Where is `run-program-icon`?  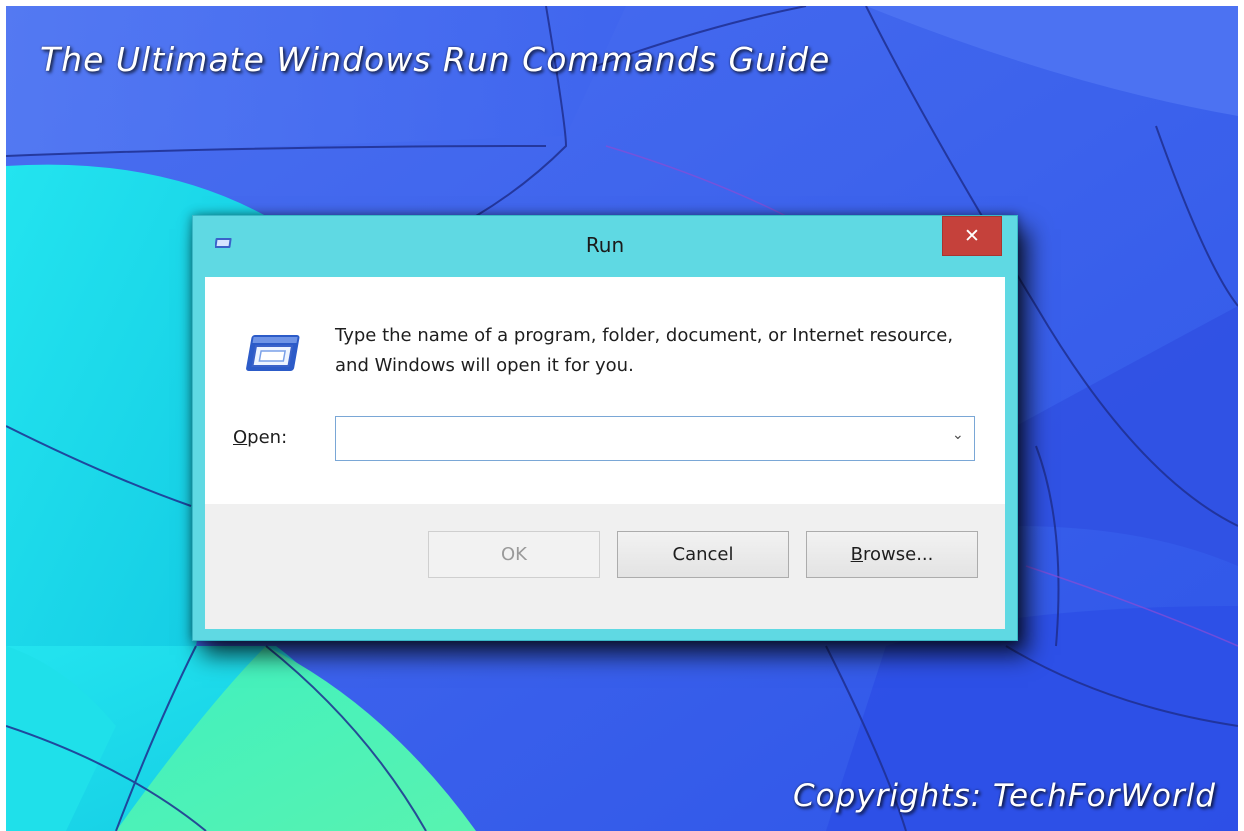 run-program-icon is located at coordinates (273, 353).